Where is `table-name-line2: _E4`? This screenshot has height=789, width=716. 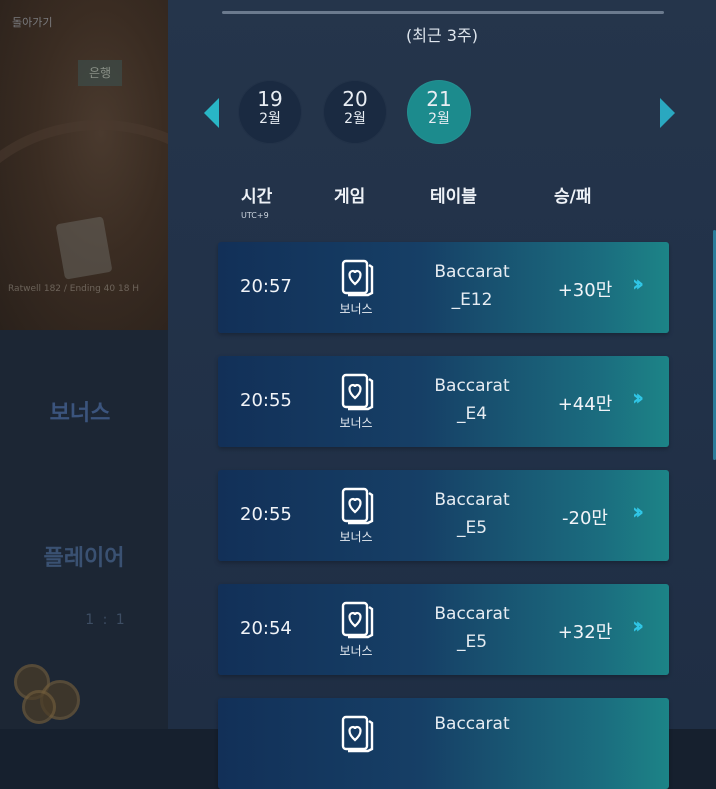
table-name-line2: _E4 is located at coordinates (472, 414).